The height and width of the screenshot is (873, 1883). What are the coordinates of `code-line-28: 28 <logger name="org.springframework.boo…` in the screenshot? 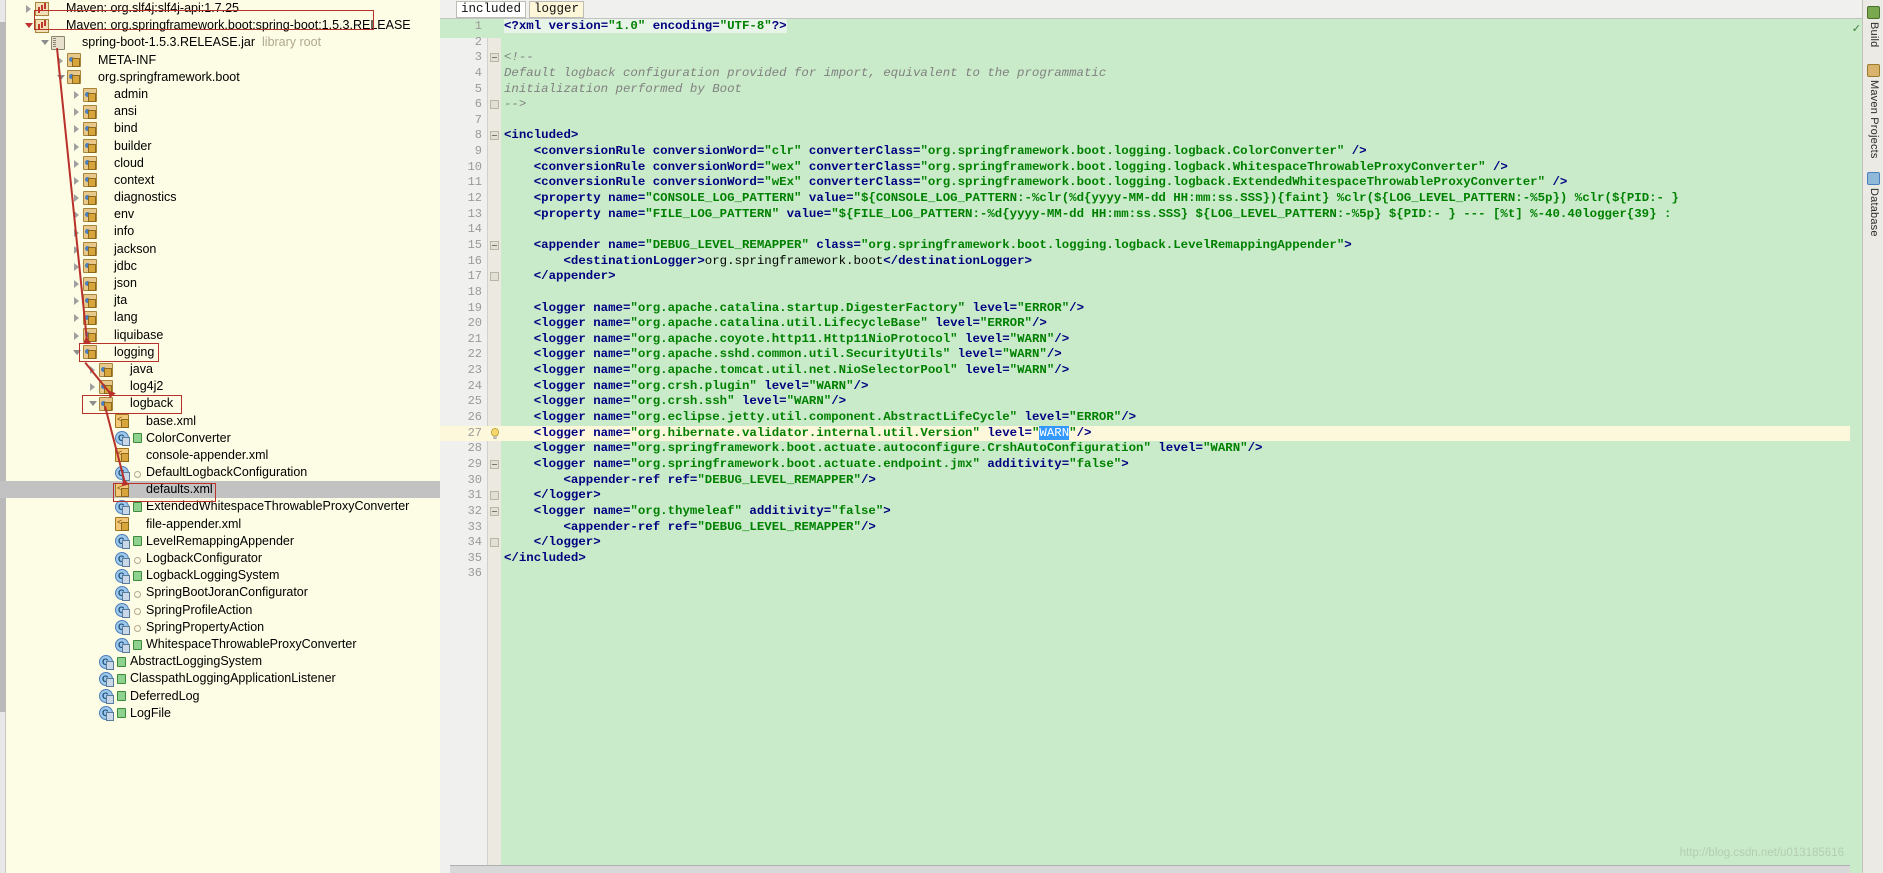 It's located at (1151, 449).